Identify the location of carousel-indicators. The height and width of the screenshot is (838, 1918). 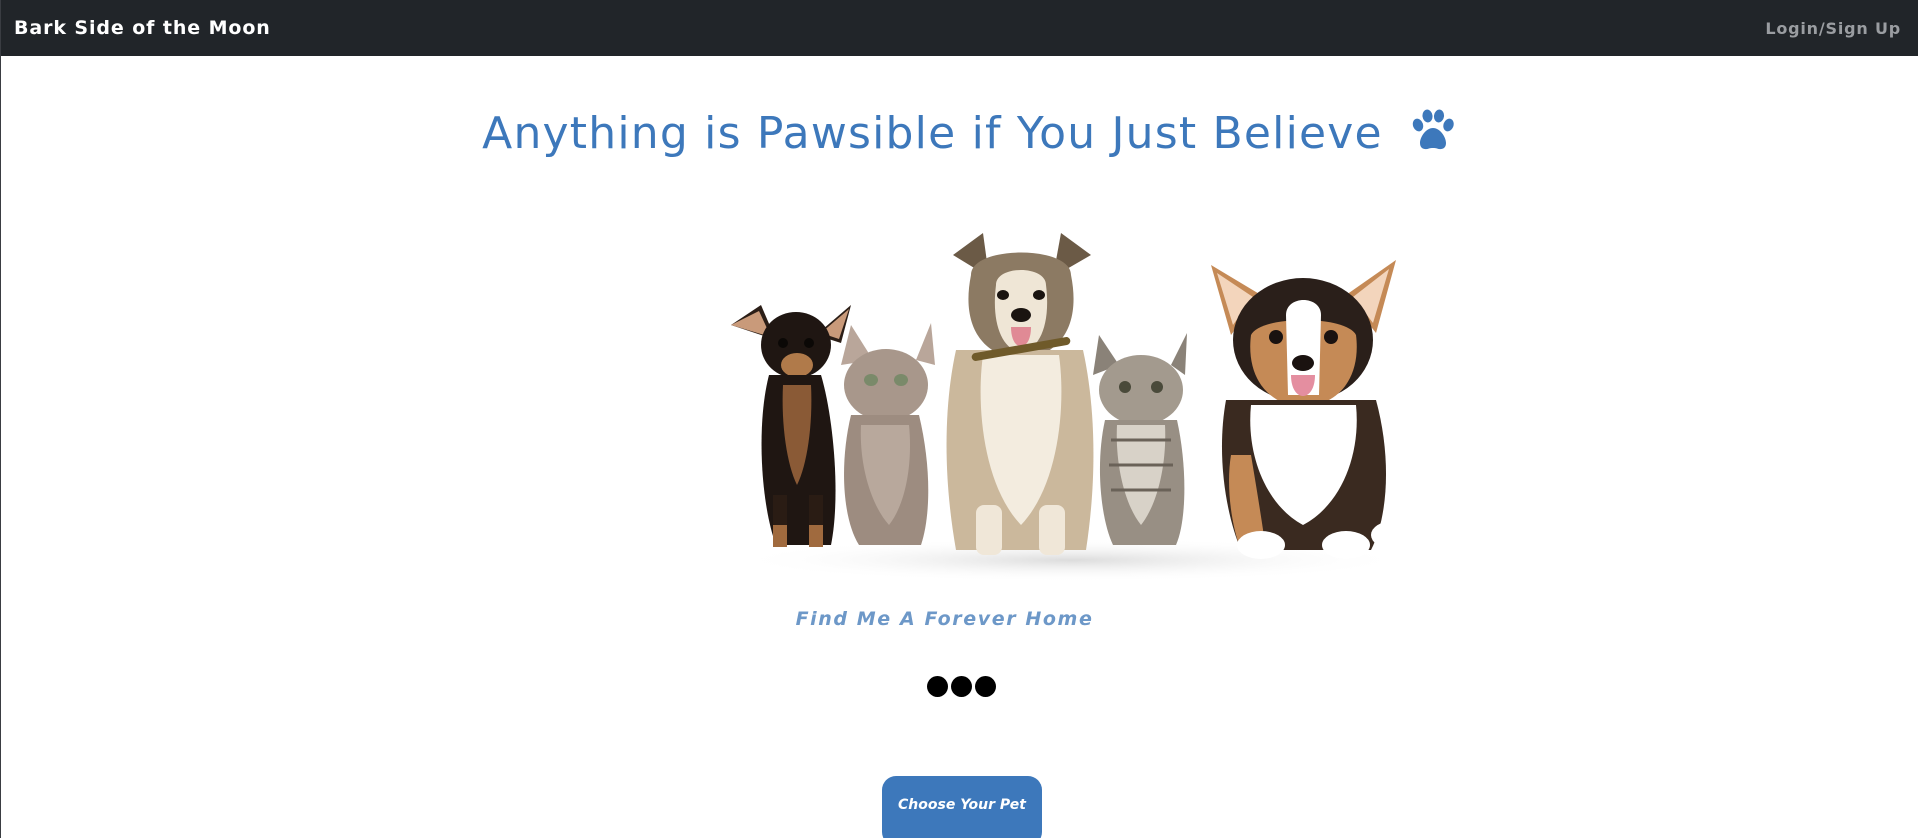
(961, 686).